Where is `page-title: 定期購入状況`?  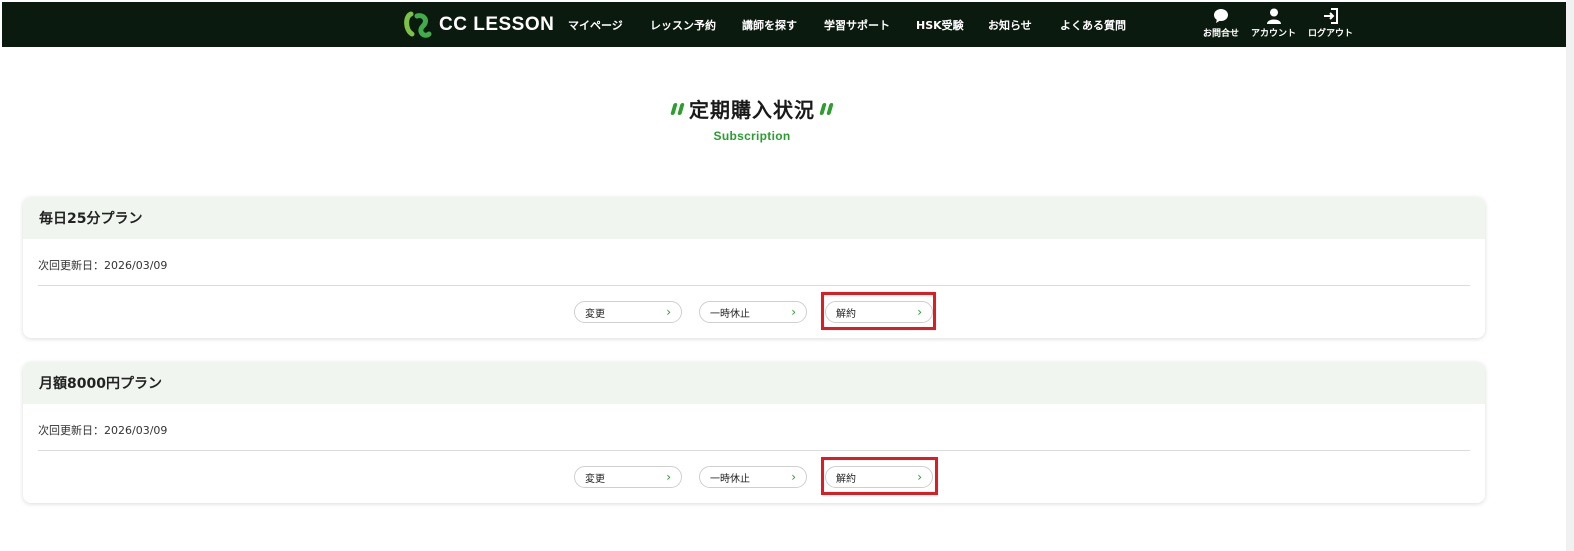
page-title: 定期購入状況 is located at coordinates (752, 110).